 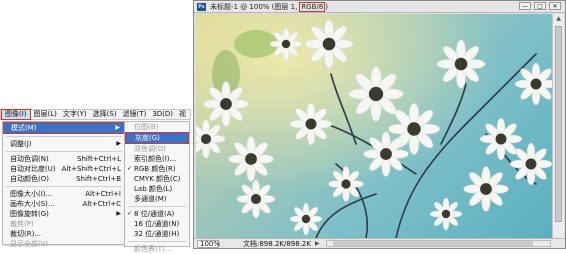 What do you see at coordinates (147, 138) in the screenshot?
I see `menu-item-label: 灰度(G)` at bounding box center [147, 138].